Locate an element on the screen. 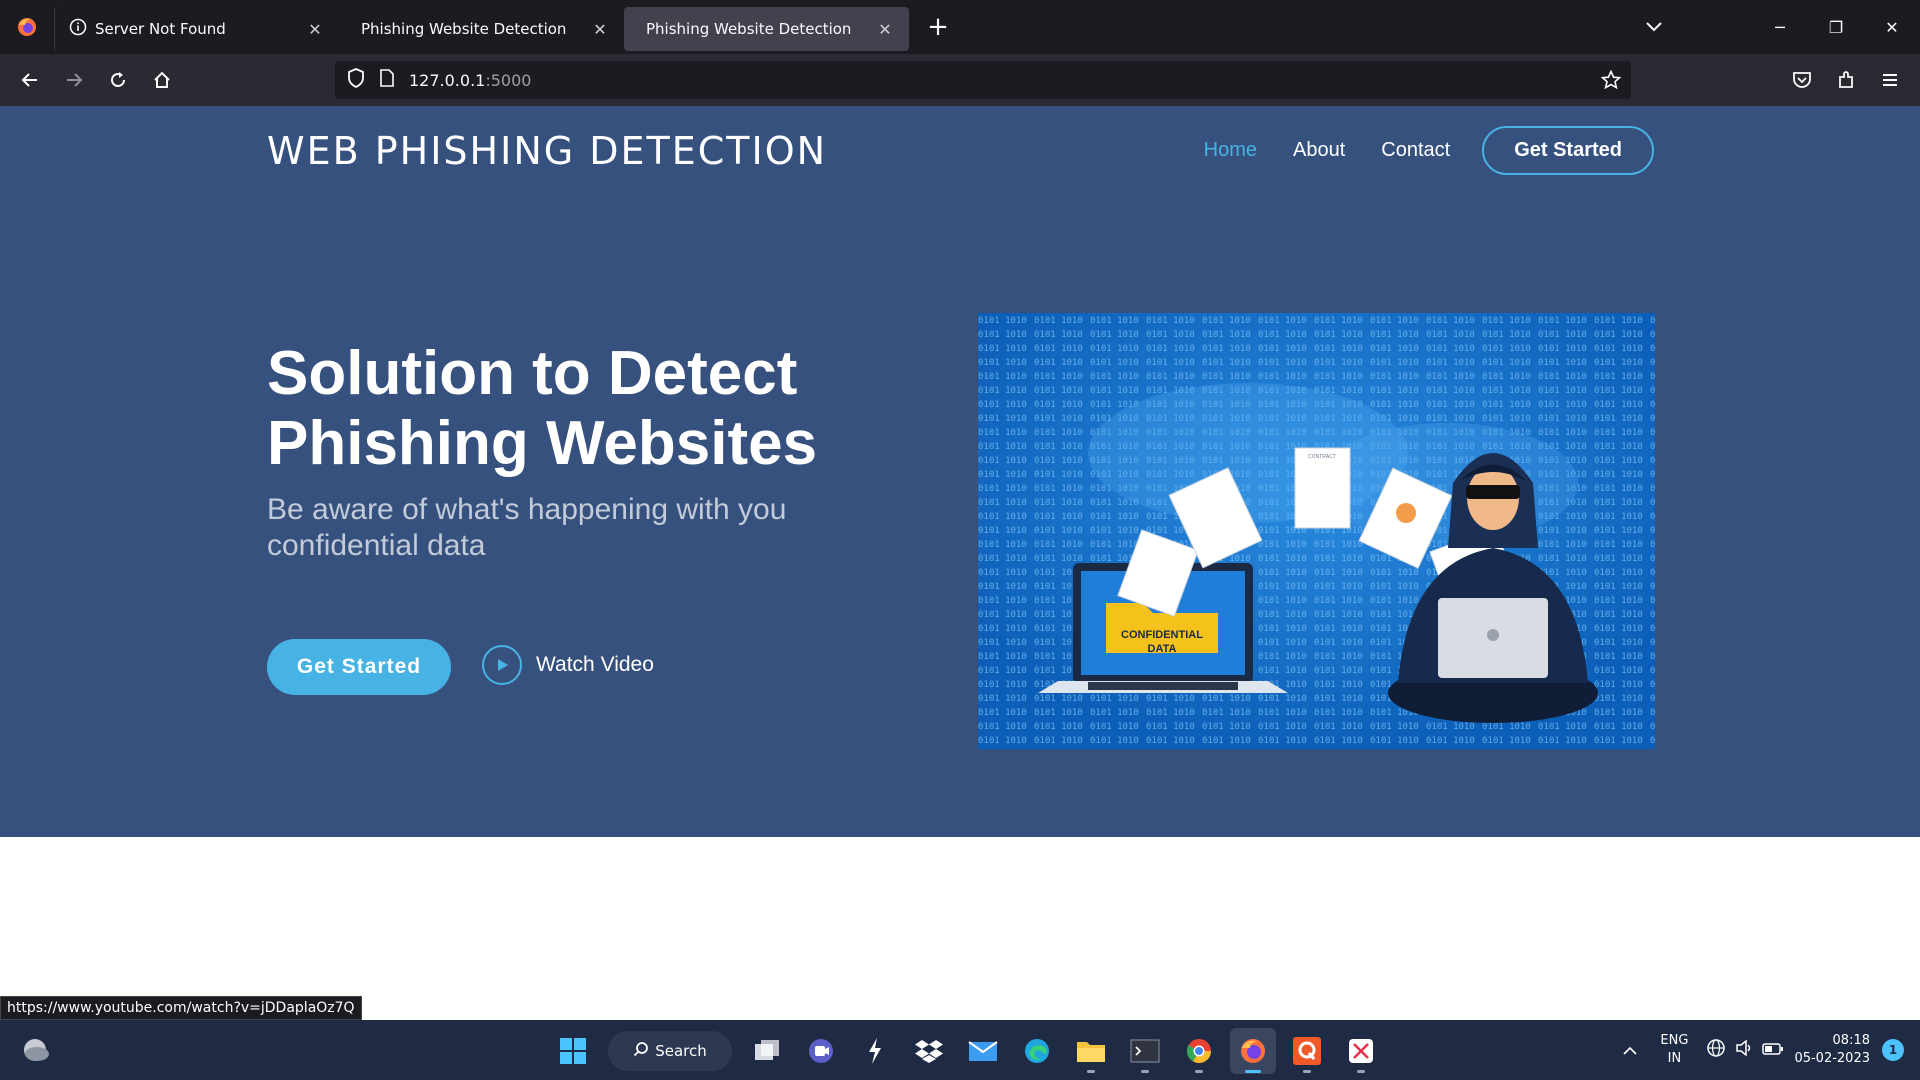 The width and height of the screenshot is (1920, 1080). tab-server-not-found: Server Not Found ✕ is located at coordinates (196, 29).